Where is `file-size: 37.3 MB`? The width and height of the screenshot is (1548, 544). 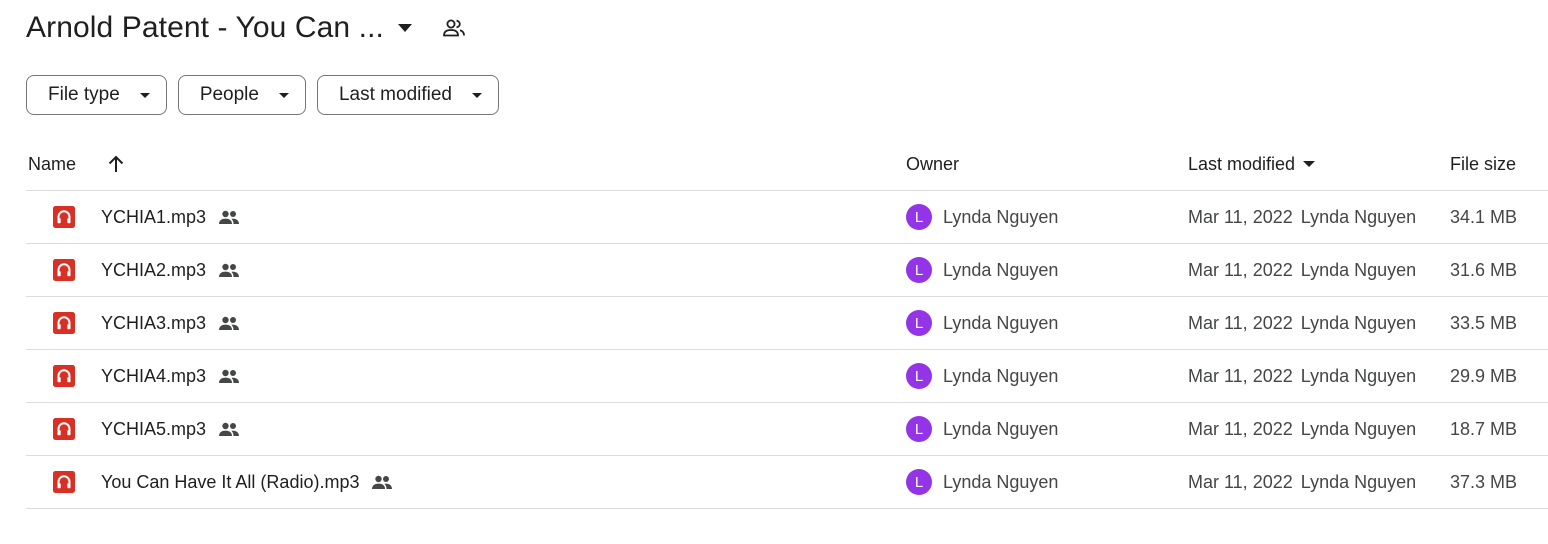
file-size: 37.3 MB is located at coordinates (1484, 481).